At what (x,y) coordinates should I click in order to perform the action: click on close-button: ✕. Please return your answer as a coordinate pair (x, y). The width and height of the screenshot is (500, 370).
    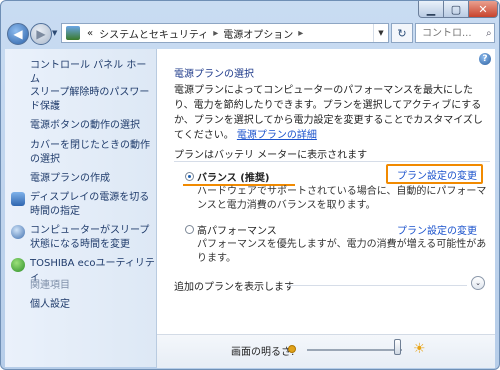
    Looking at the image, I should click on (483, 9).